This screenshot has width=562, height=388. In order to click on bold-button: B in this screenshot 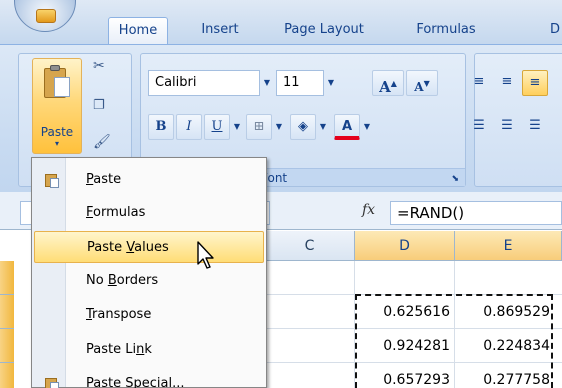, I will do `click(161, 127)`.